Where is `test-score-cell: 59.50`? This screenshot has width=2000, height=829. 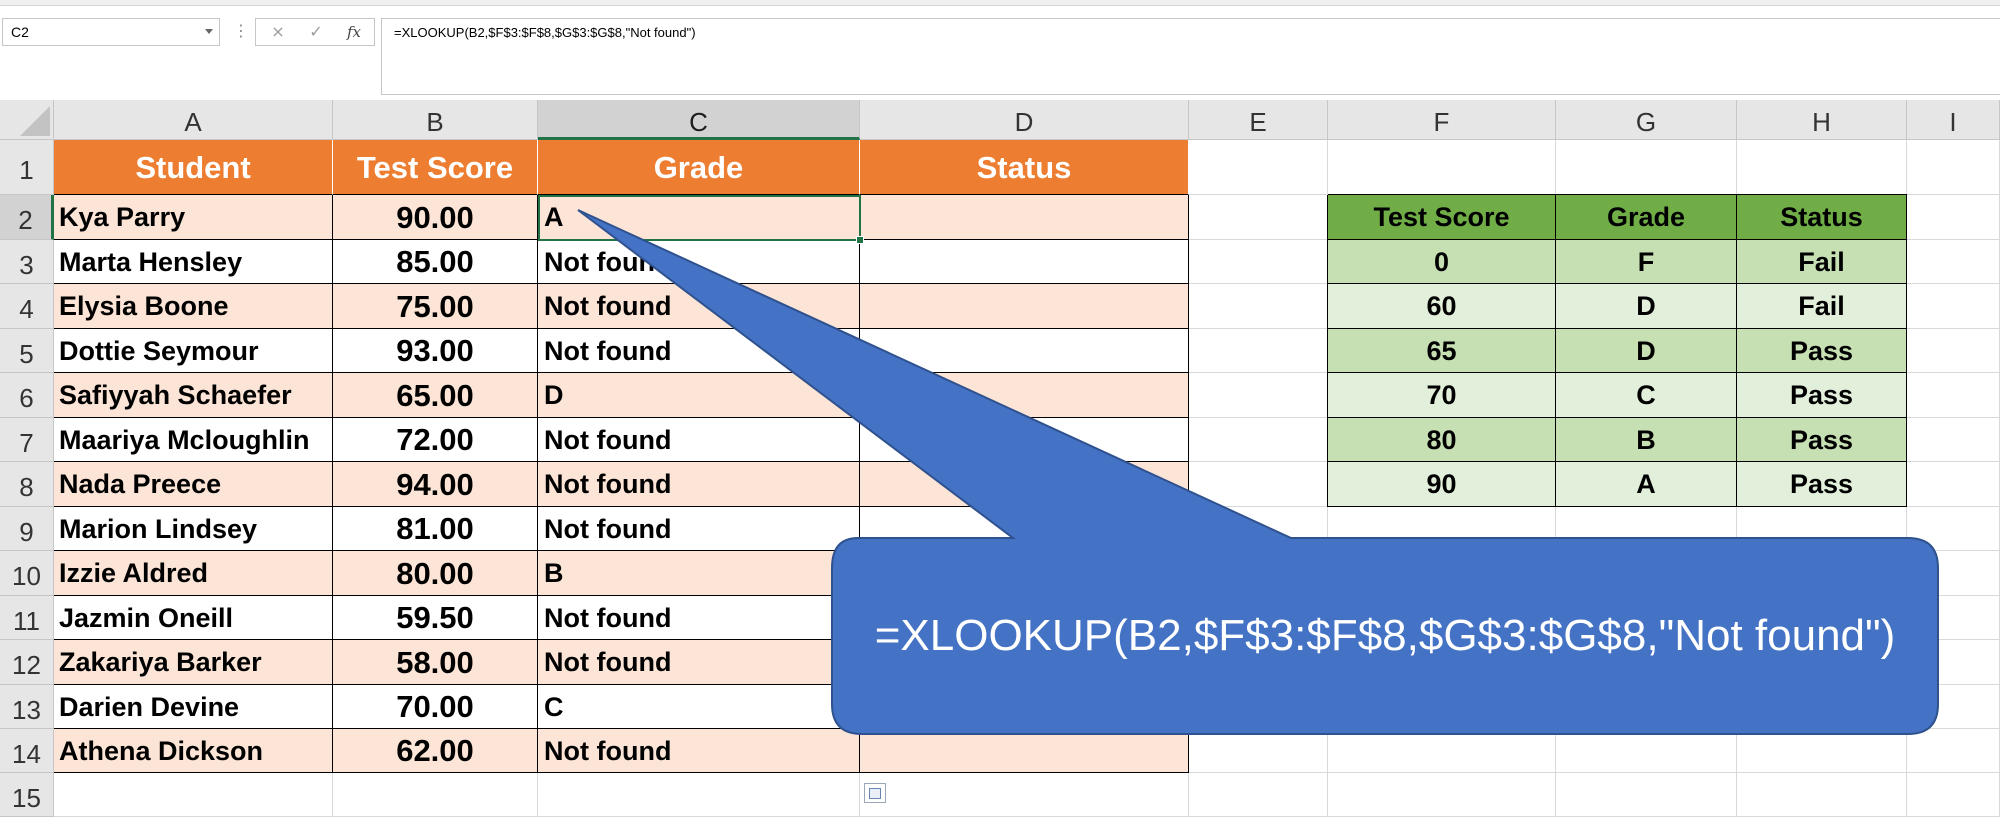
test-score-cell: 59.50 is located at coordinates (435, 618).